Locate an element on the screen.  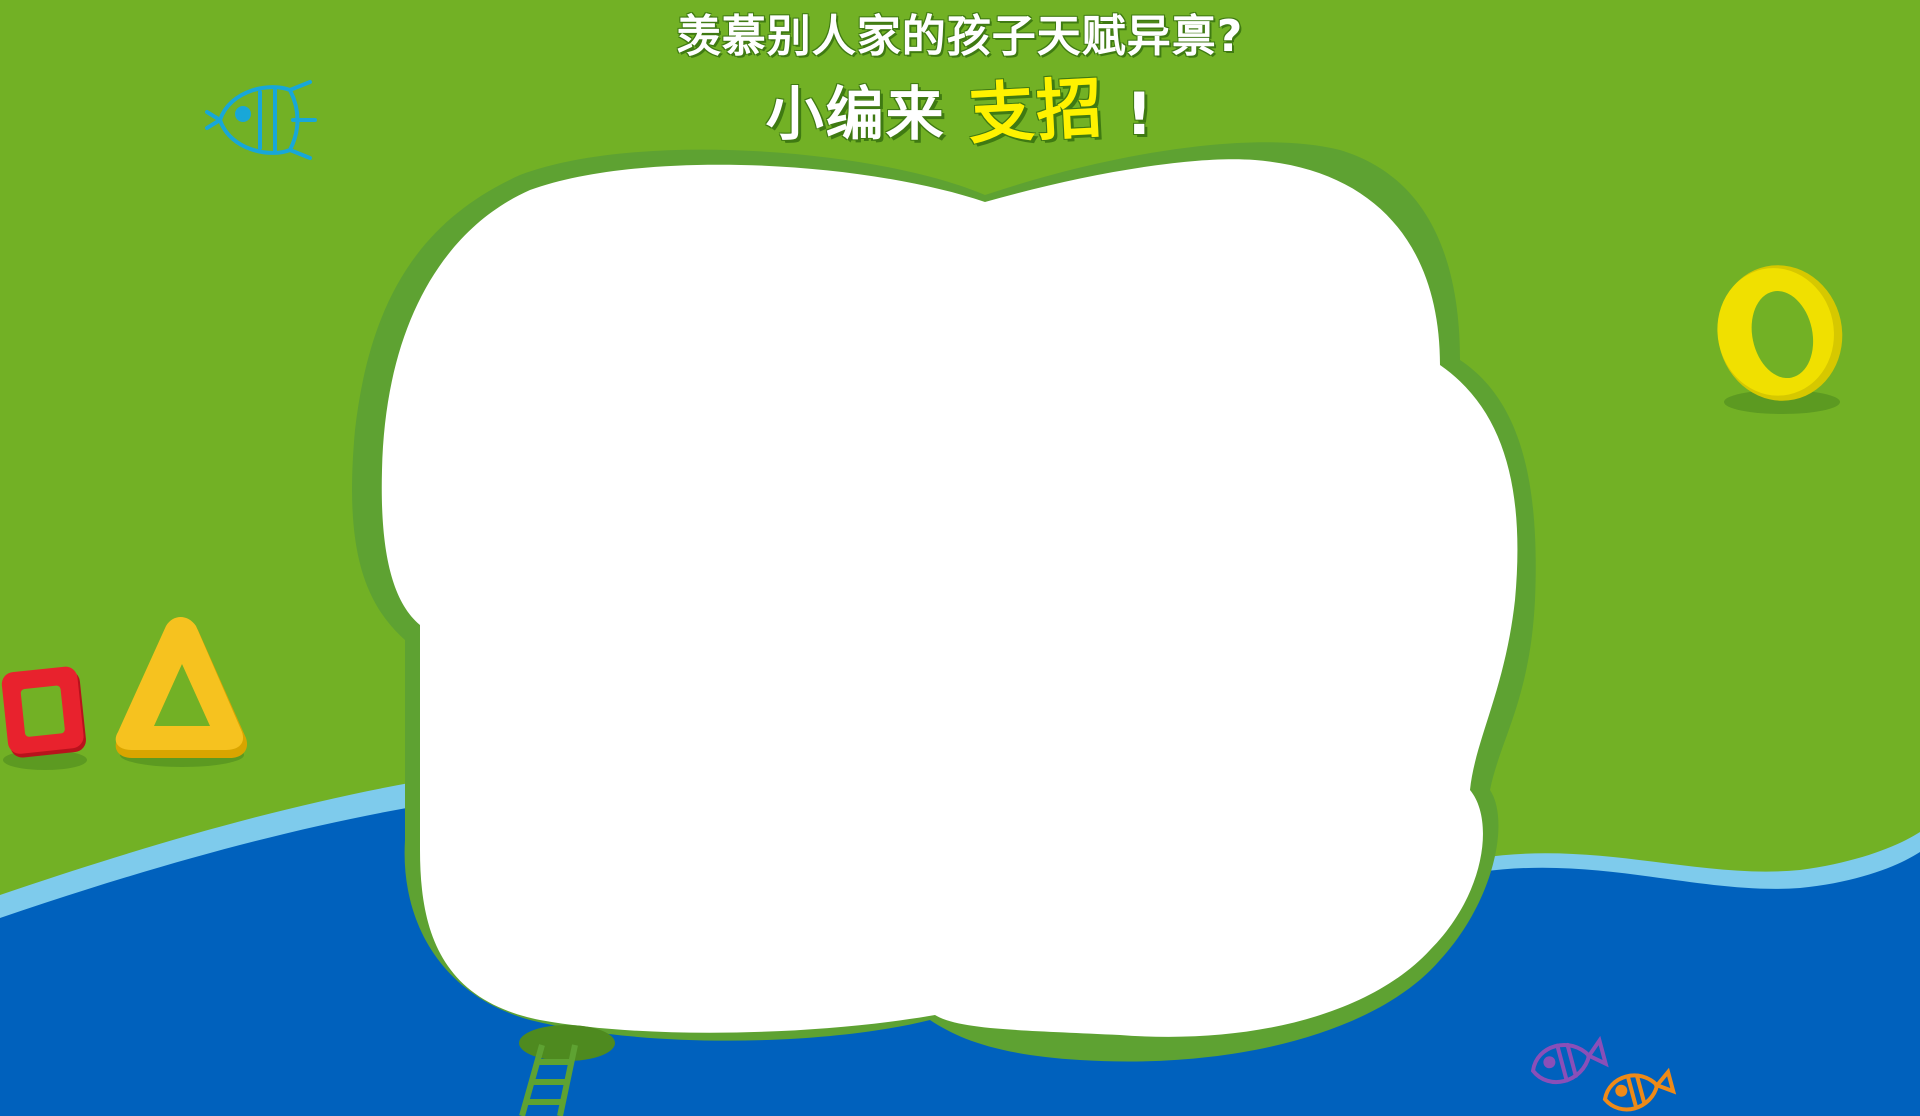
headline-tip: 小编来 支招 ! is located at coordinates (960, 106).